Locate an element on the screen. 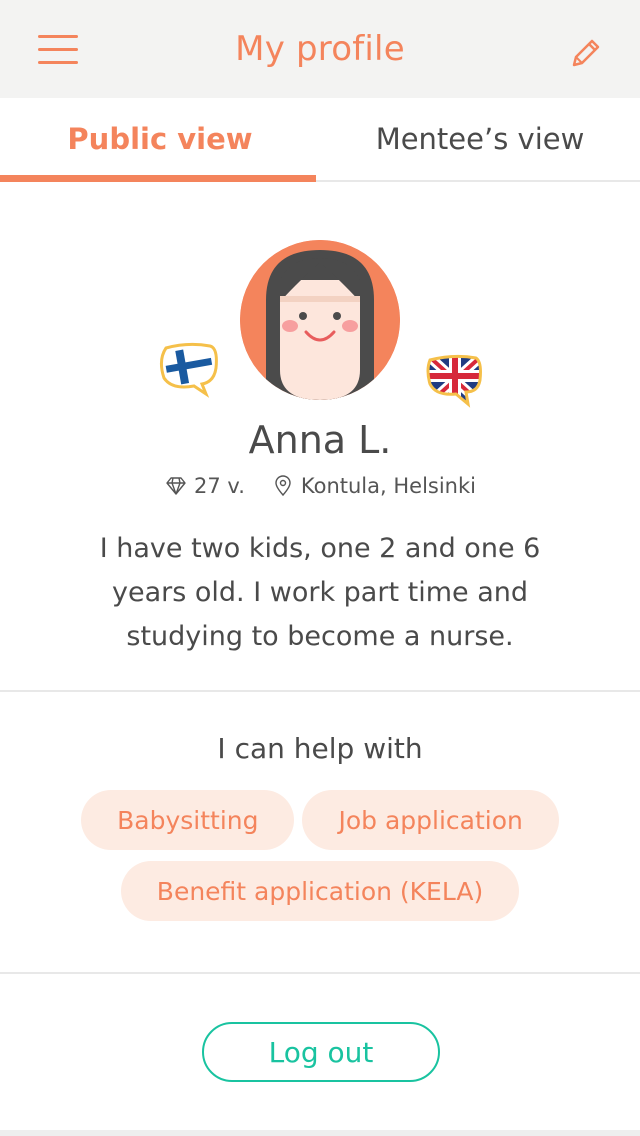 The image size is (640, 1136). tab-mentees-view: Mentee’s view is located at coordinates (480, 139).